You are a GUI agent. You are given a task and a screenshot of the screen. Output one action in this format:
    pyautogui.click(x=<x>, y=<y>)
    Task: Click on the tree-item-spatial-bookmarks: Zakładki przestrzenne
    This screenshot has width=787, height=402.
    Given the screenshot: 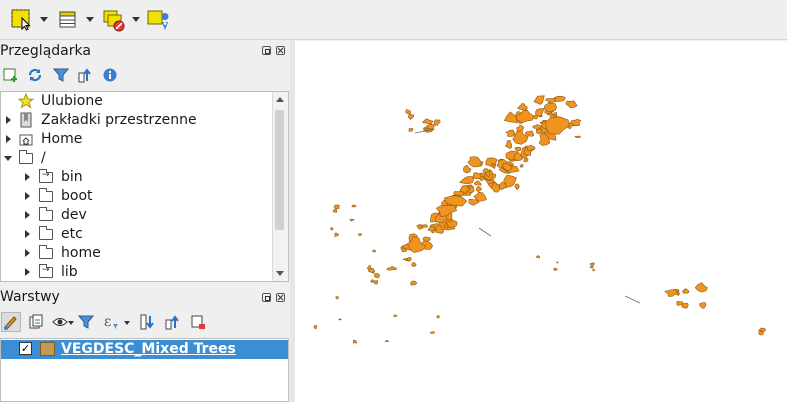 What is the action you would take?
    pyautogui.click(x=137, y=120)
    